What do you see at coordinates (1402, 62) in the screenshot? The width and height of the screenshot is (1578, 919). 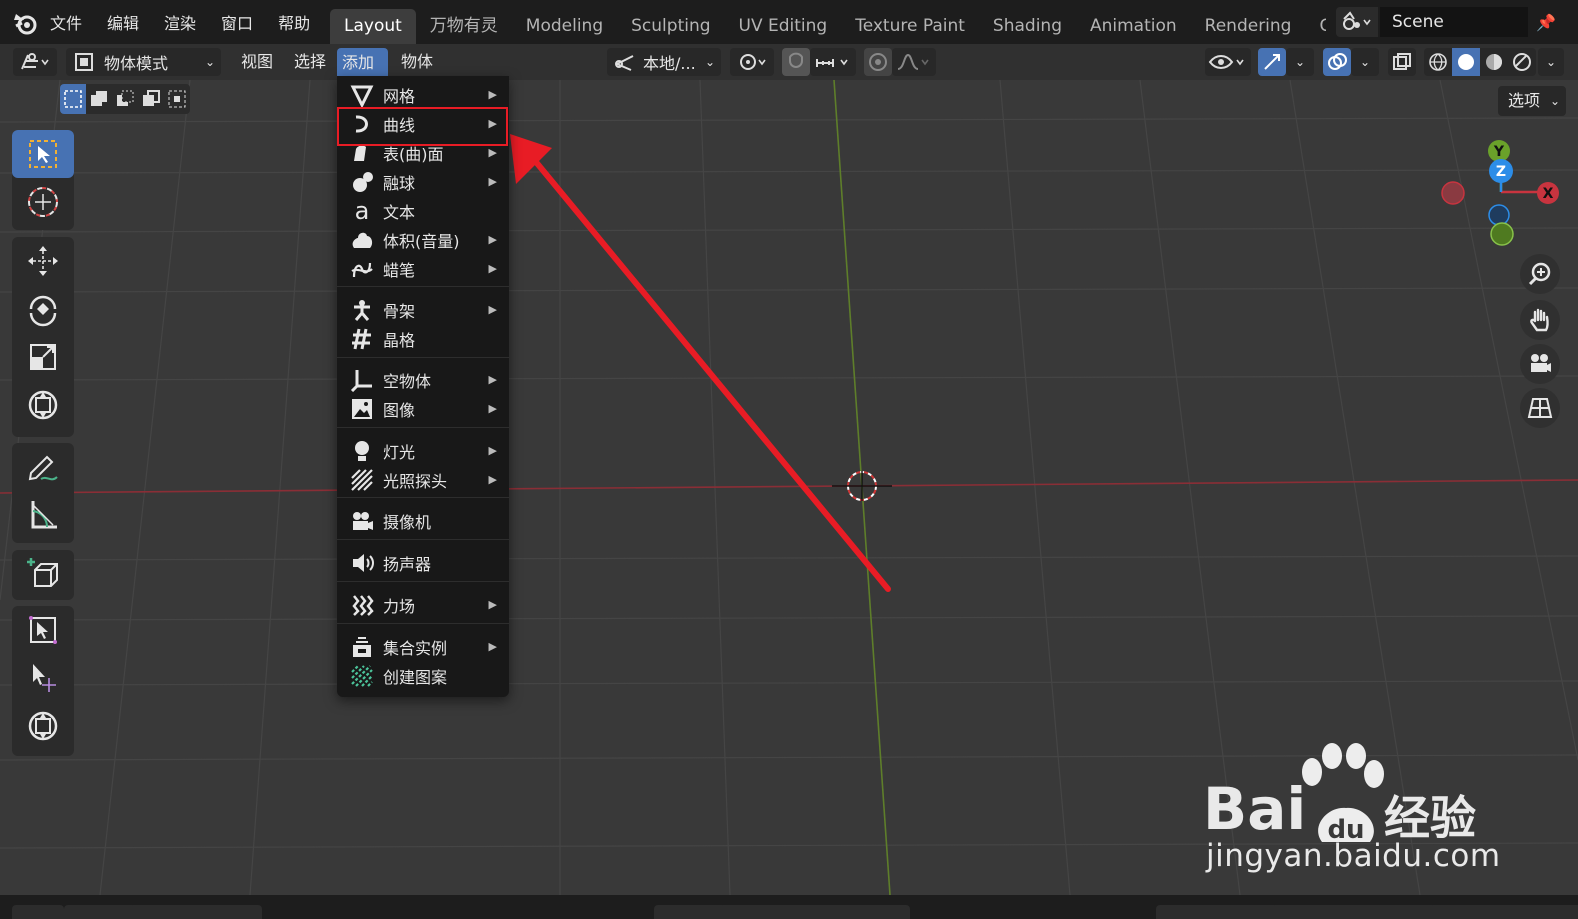 I see `xray-toggle-button` at bounding box center [1402, 62].